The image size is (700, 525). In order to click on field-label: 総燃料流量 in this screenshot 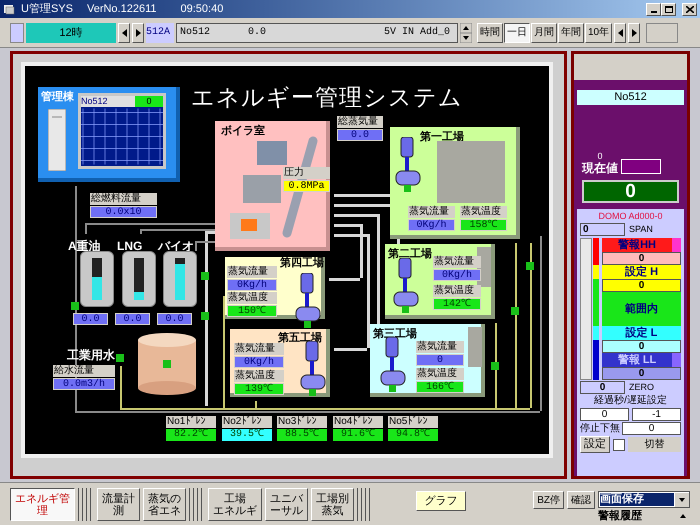, I will do `click(123, 199)`.